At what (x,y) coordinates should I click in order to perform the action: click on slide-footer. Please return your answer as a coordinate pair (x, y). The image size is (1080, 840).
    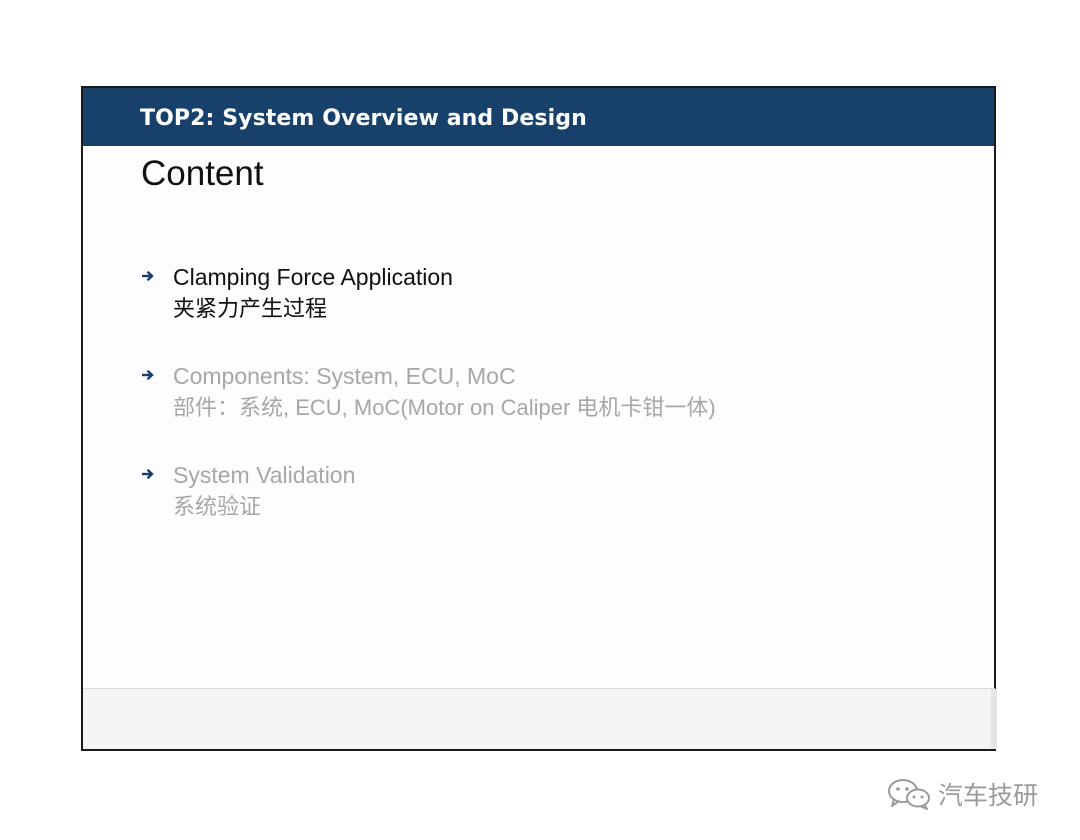
    Looking at the image, I should click on (540, 718).